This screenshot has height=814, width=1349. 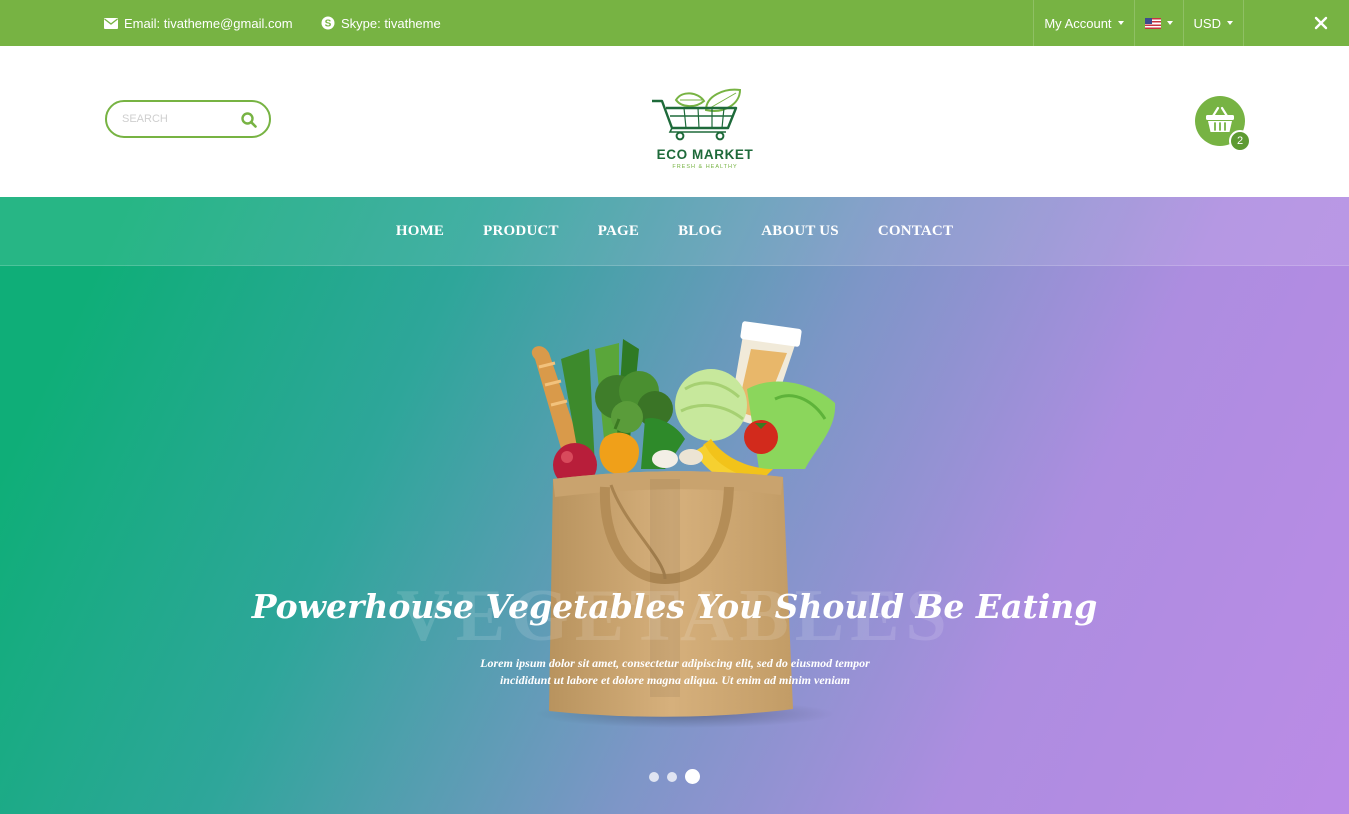 I want to click on my-account-dropdown: My Account, so click(x=1083, y=23).